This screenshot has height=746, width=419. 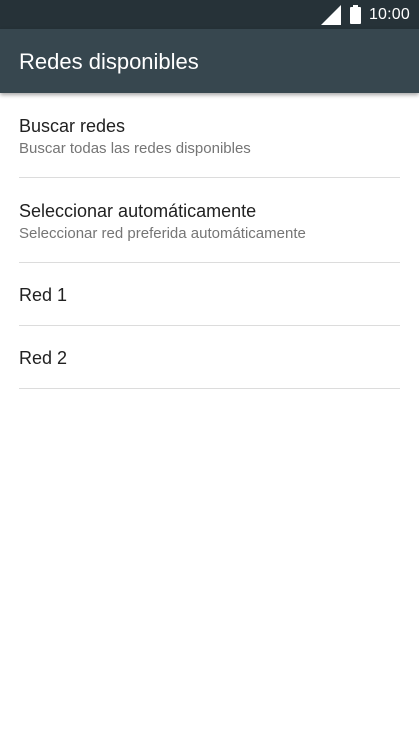 What do you see at coordinates (389, 14) in the screenshot?
I see `status-time: 10:00` at bounding box center [389, 14].